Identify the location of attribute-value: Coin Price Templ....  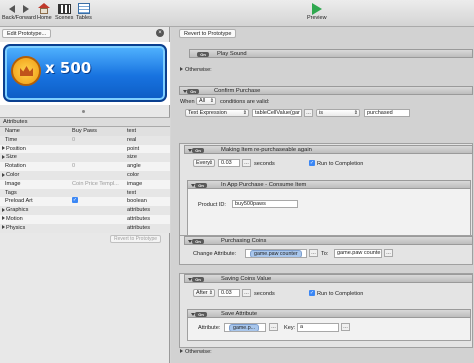
(95, 184).